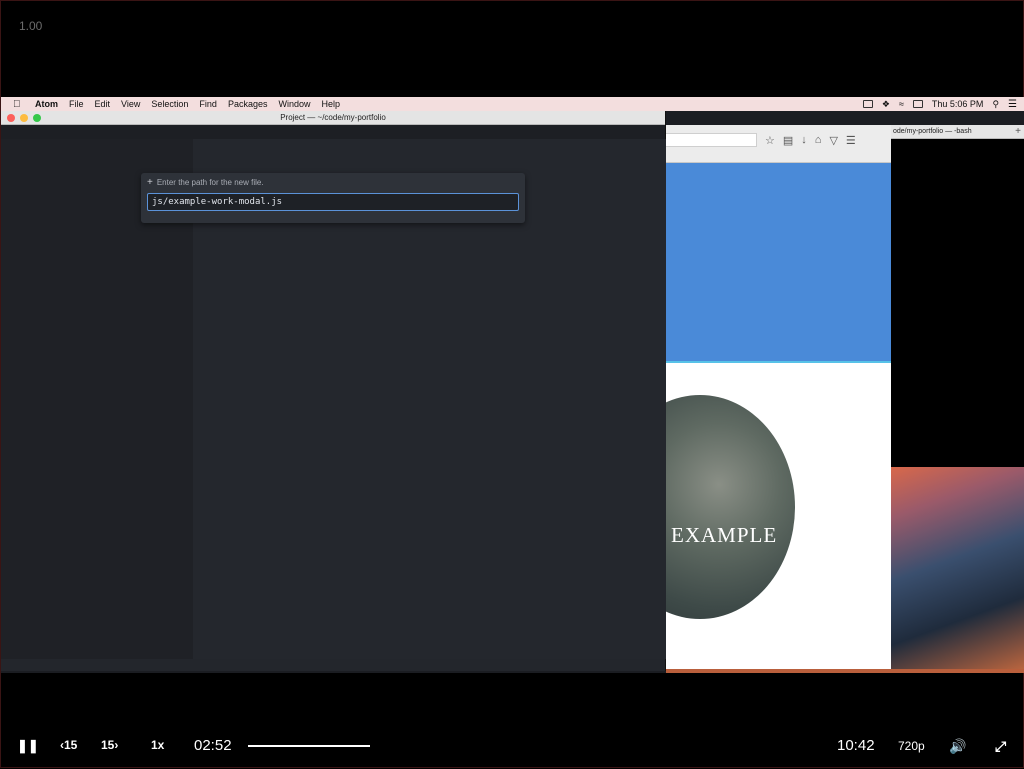 The height and width of the screenshot is (769, 1024). I want to click on spotlight-search-icon: ⚲, so click(995, 104).